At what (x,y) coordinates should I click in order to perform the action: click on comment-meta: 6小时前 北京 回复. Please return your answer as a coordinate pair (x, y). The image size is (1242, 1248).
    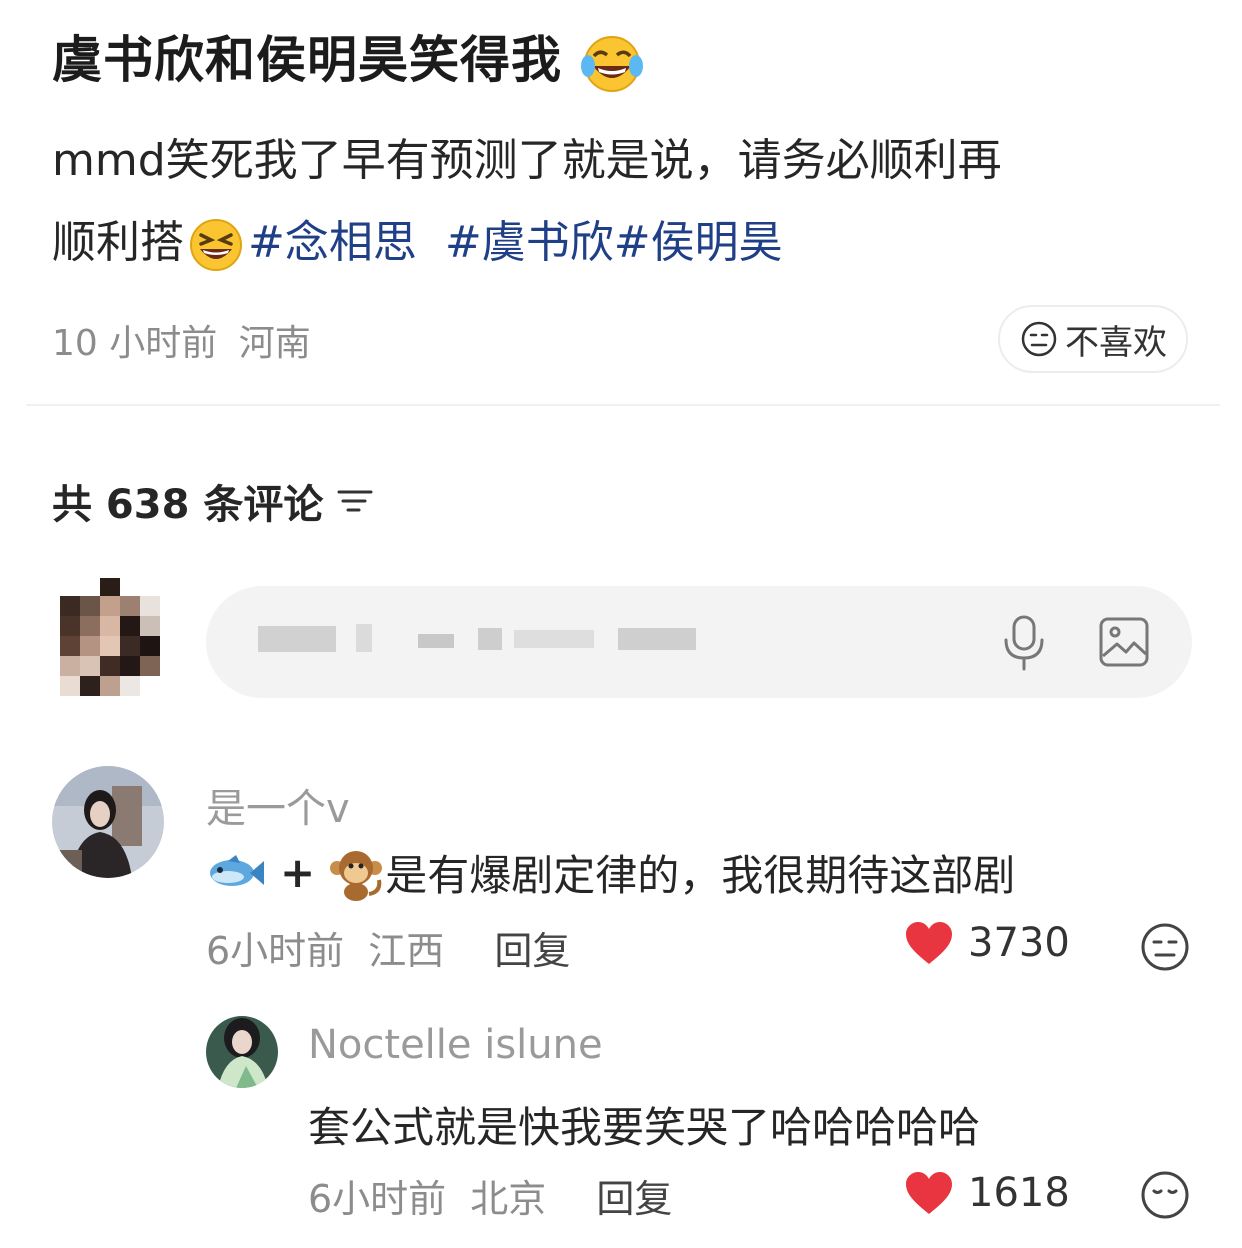
    Looking at the image, I should click on (490, 1195).